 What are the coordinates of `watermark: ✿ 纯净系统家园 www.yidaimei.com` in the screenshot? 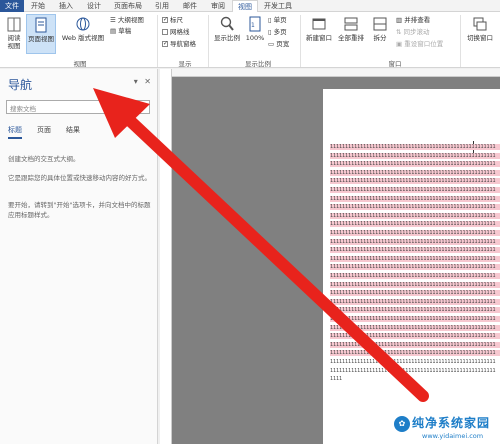 It's located at (447, 428).